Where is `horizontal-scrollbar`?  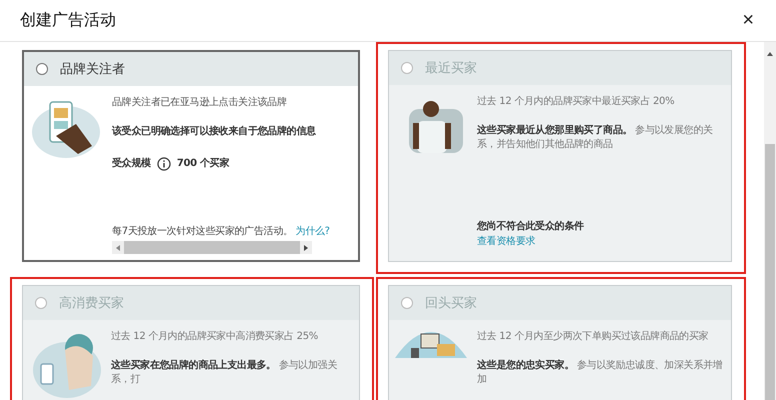 horizontal-scrollbar is located at coordinates (212, 247).